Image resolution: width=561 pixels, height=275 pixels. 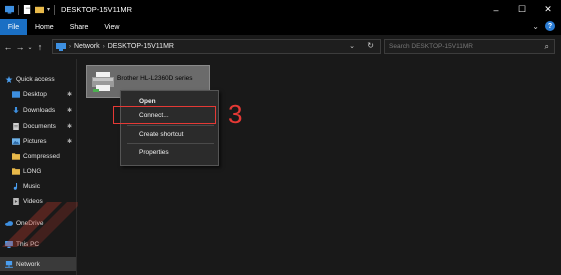 I want to click on title-bar: ▾ DESKTOP-15V11MR – ☐ ✕, so click(x=280, y=9).